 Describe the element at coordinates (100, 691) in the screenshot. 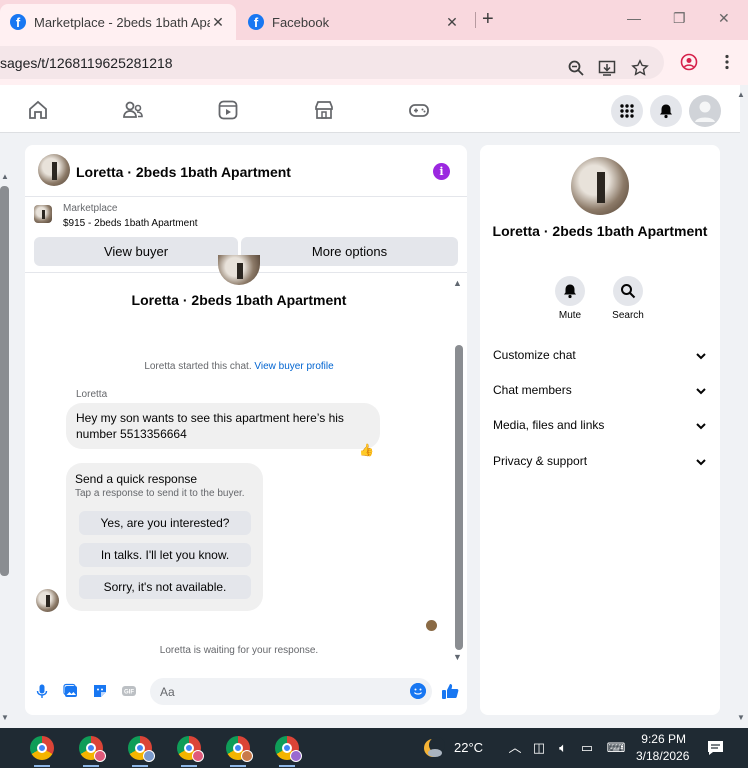

I see `sticker-icon` at that location.